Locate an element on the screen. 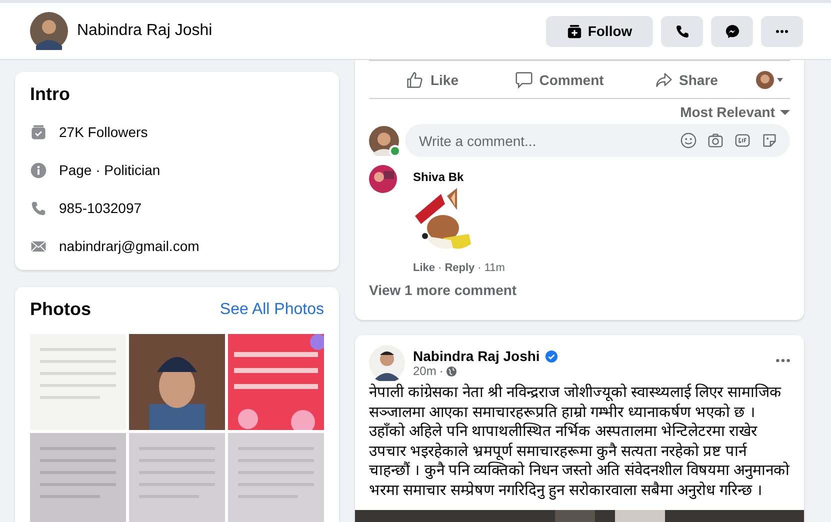 Image resolution: width=831 pixels, height=522 pixels. author-avatar is located at coordinates (387, 363).